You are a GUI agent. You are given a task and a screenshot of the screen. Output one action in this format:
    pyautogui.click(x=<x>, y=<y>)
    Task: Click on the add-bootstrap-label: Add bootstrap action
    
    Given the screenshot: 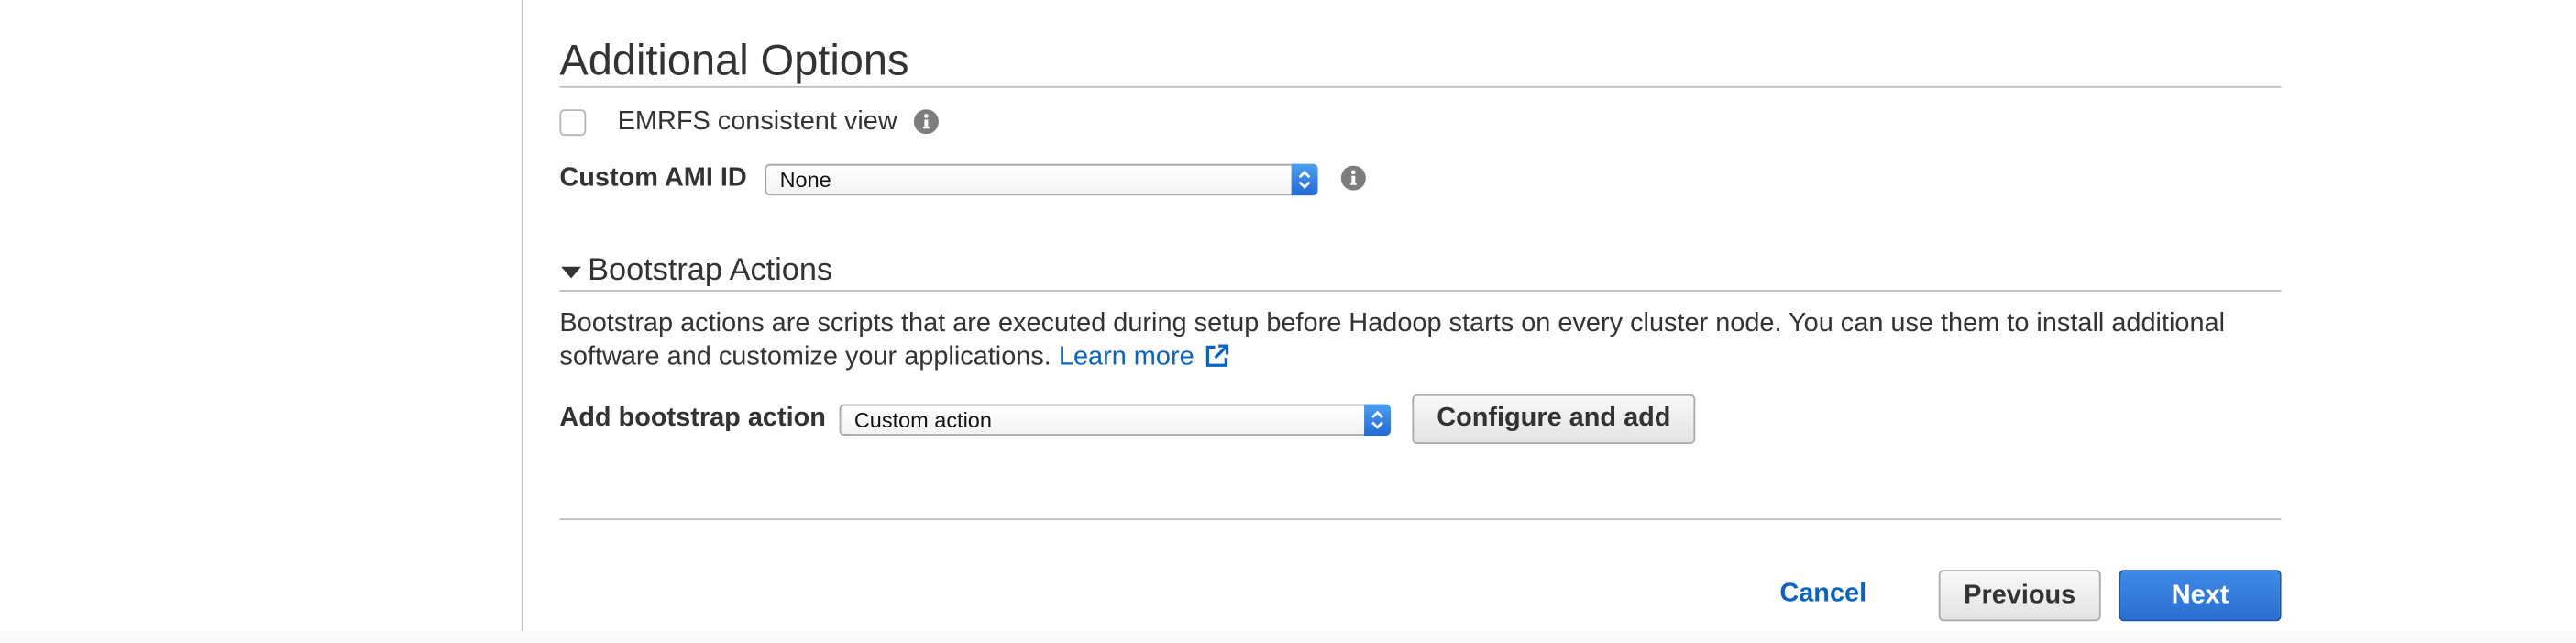 What is the action you would take?
    pyautogui.click(x=692, y=418)
    